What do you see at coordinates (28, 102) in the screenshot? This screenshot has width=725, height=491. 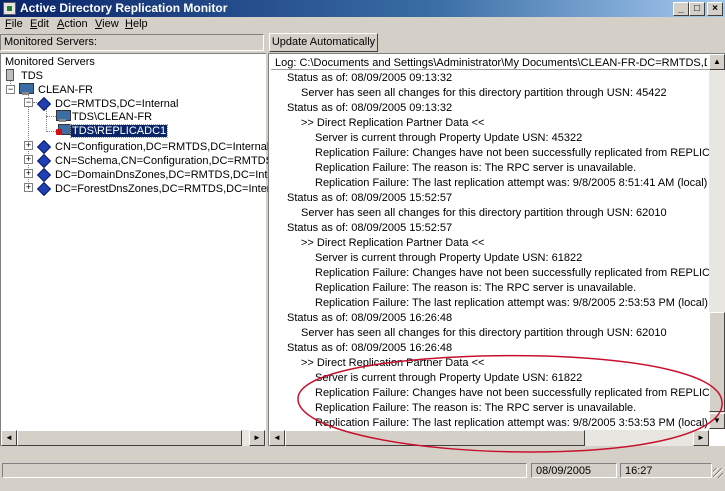 I see `collapse-partition-toggle: −` at bounding box center [28, 102].